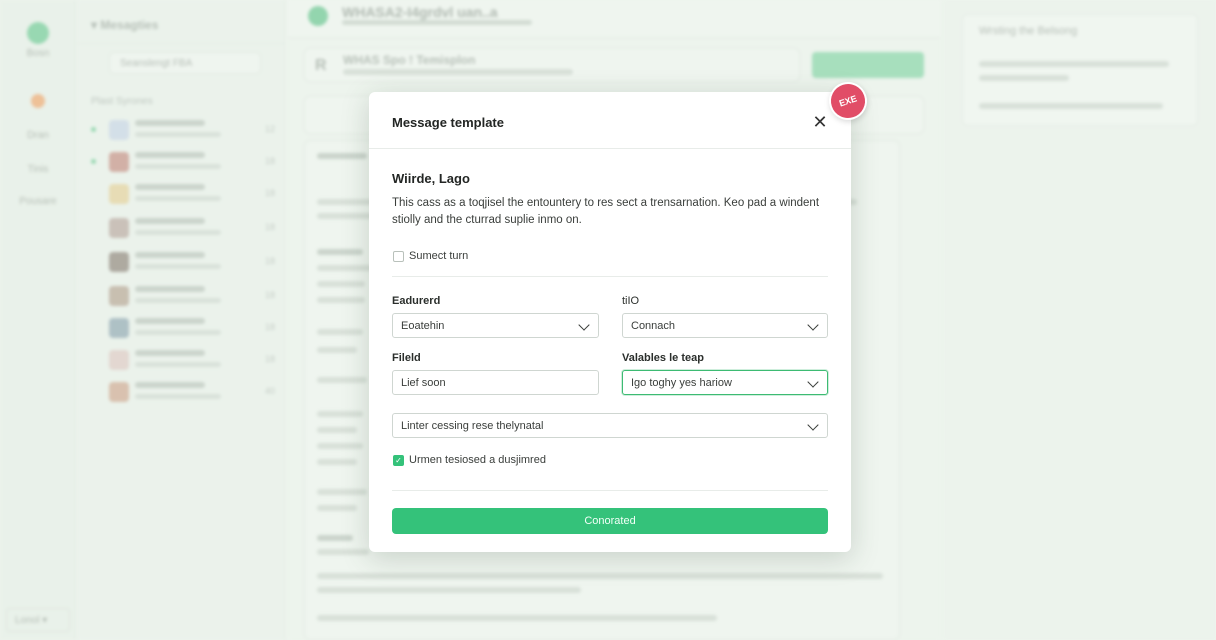  What do you see at coordinates (416, 301) in the screenshot?
I see `endpoint-label: Eadurerd` at bounding box center [416, 301].